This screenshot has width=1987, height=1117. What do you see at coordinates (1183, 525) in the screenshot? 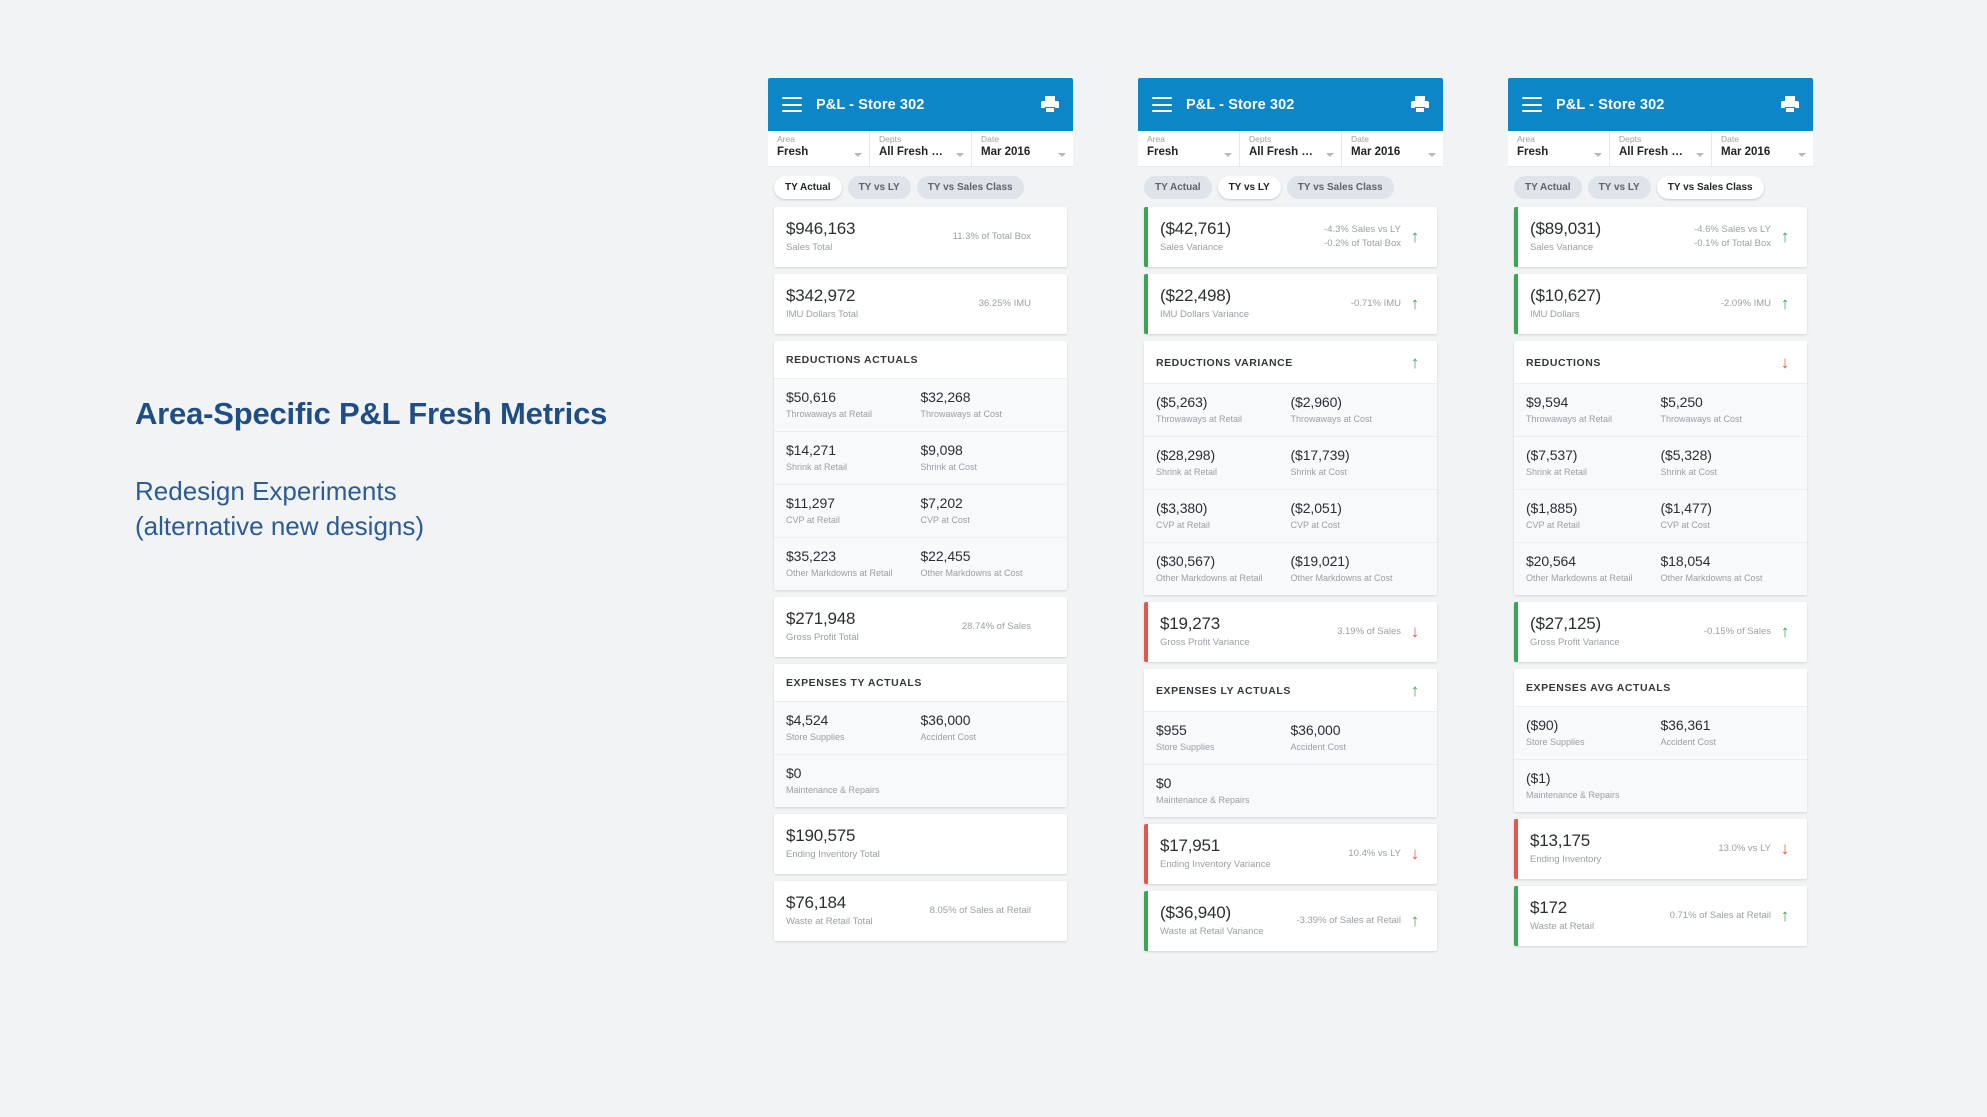
I see `pair-label: CVP at Retail` at bounding box center [1183, 525].